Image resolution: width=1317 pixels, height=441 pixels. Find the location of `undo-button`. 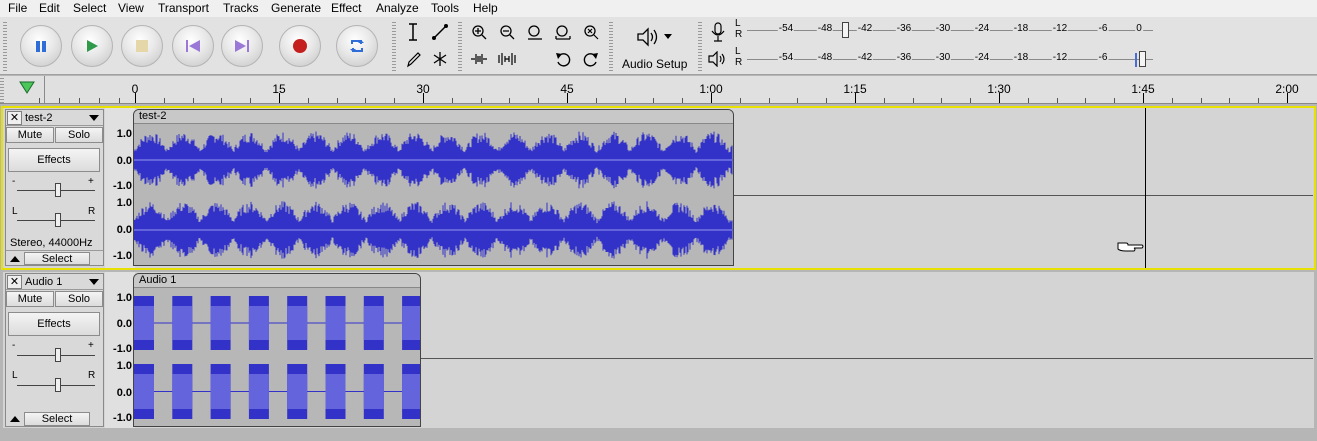

undo-button is located at coordinates (563, 59).